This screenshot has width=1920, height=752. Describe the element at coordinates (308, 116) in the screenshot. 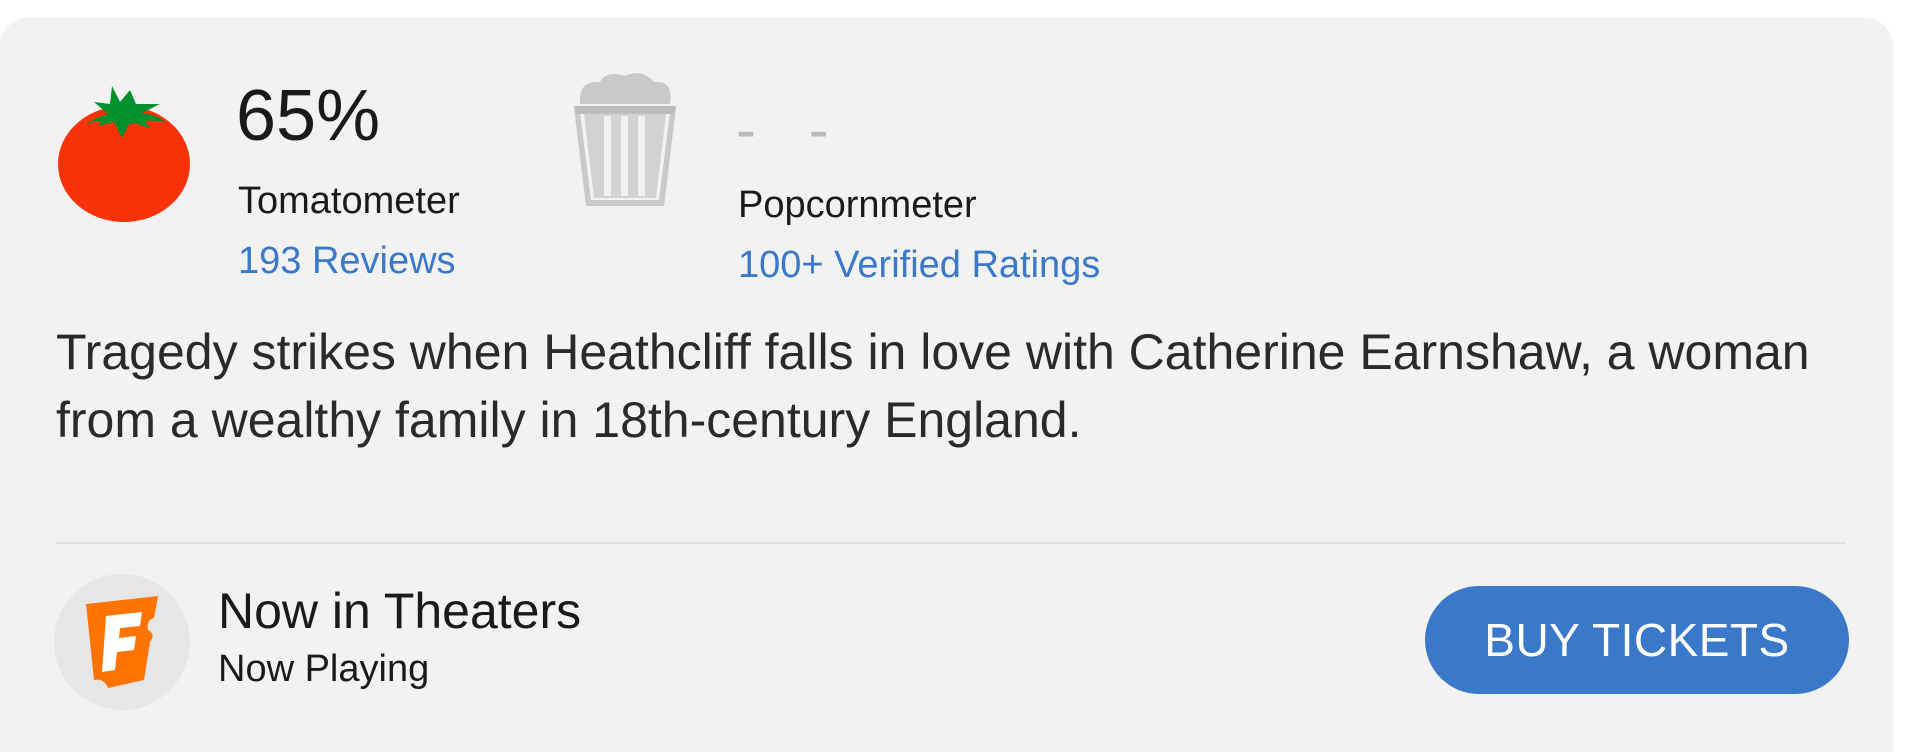

I see `tomatometer-score: 65%` at that location.